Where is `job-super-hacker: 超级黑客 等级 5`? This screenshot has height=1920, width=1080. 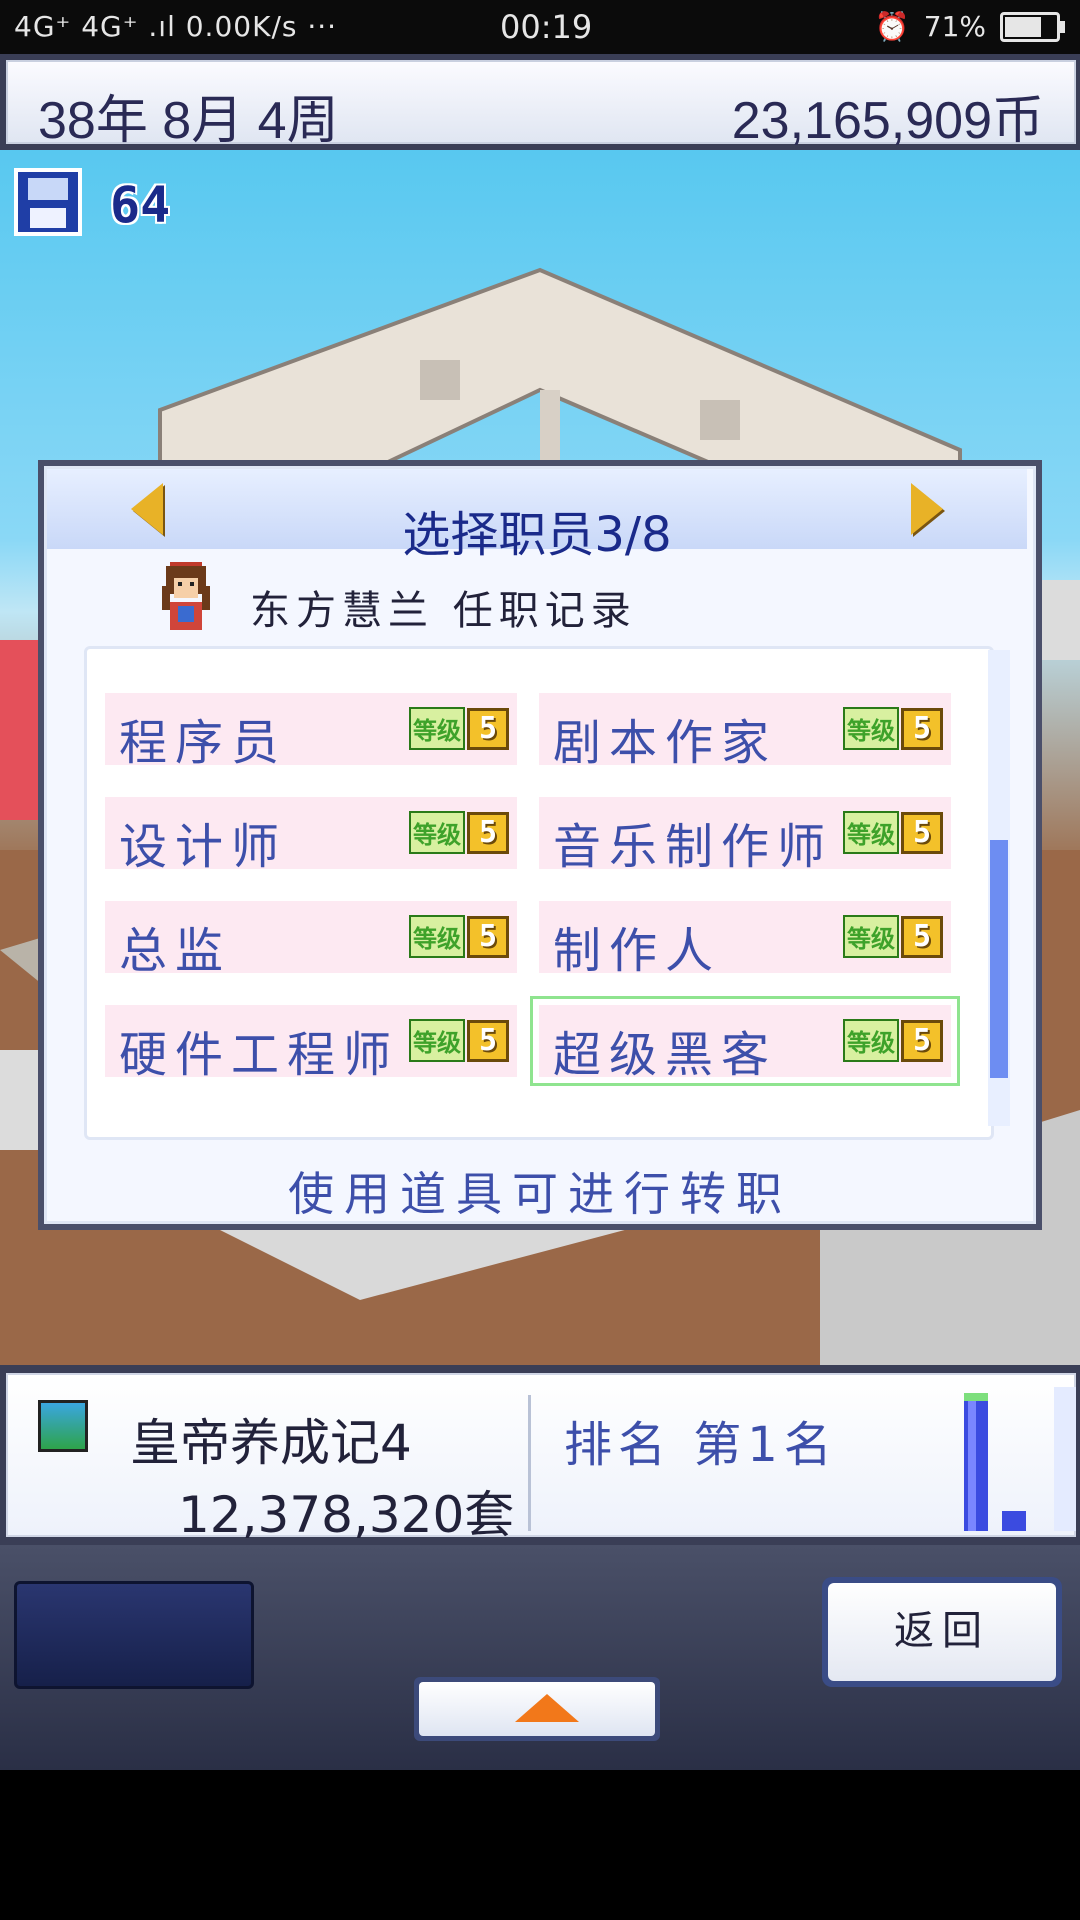 job-super-hacker: 超级黑客 等级 5 is located at coordinates (745, 1041).